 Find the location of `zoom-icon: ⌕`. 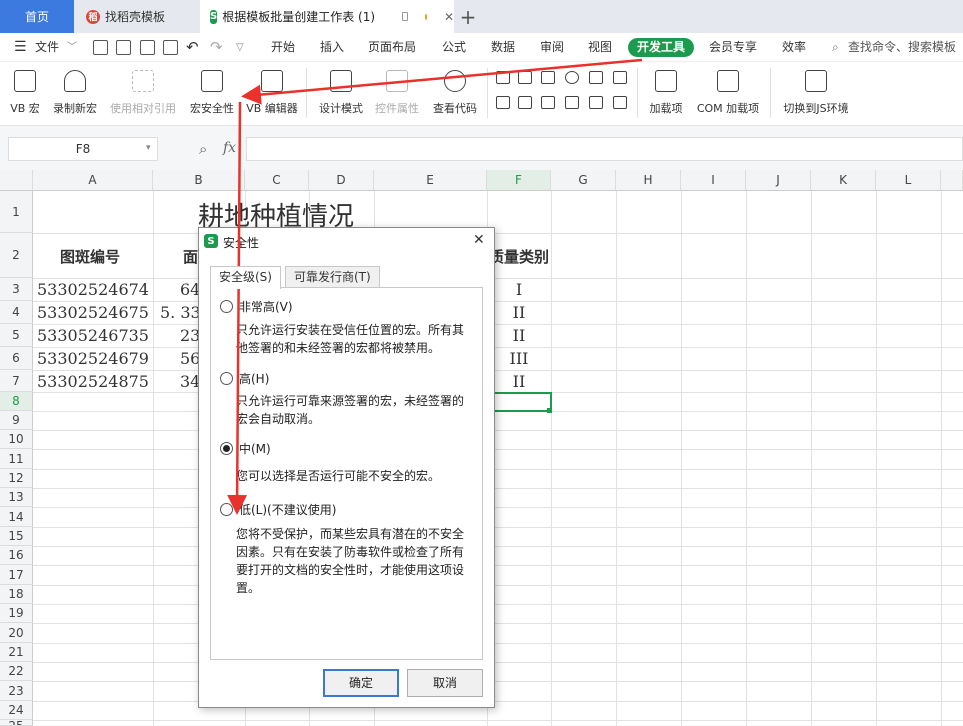

zoom-icon: ⌕ is located at coordinates (203, 149).